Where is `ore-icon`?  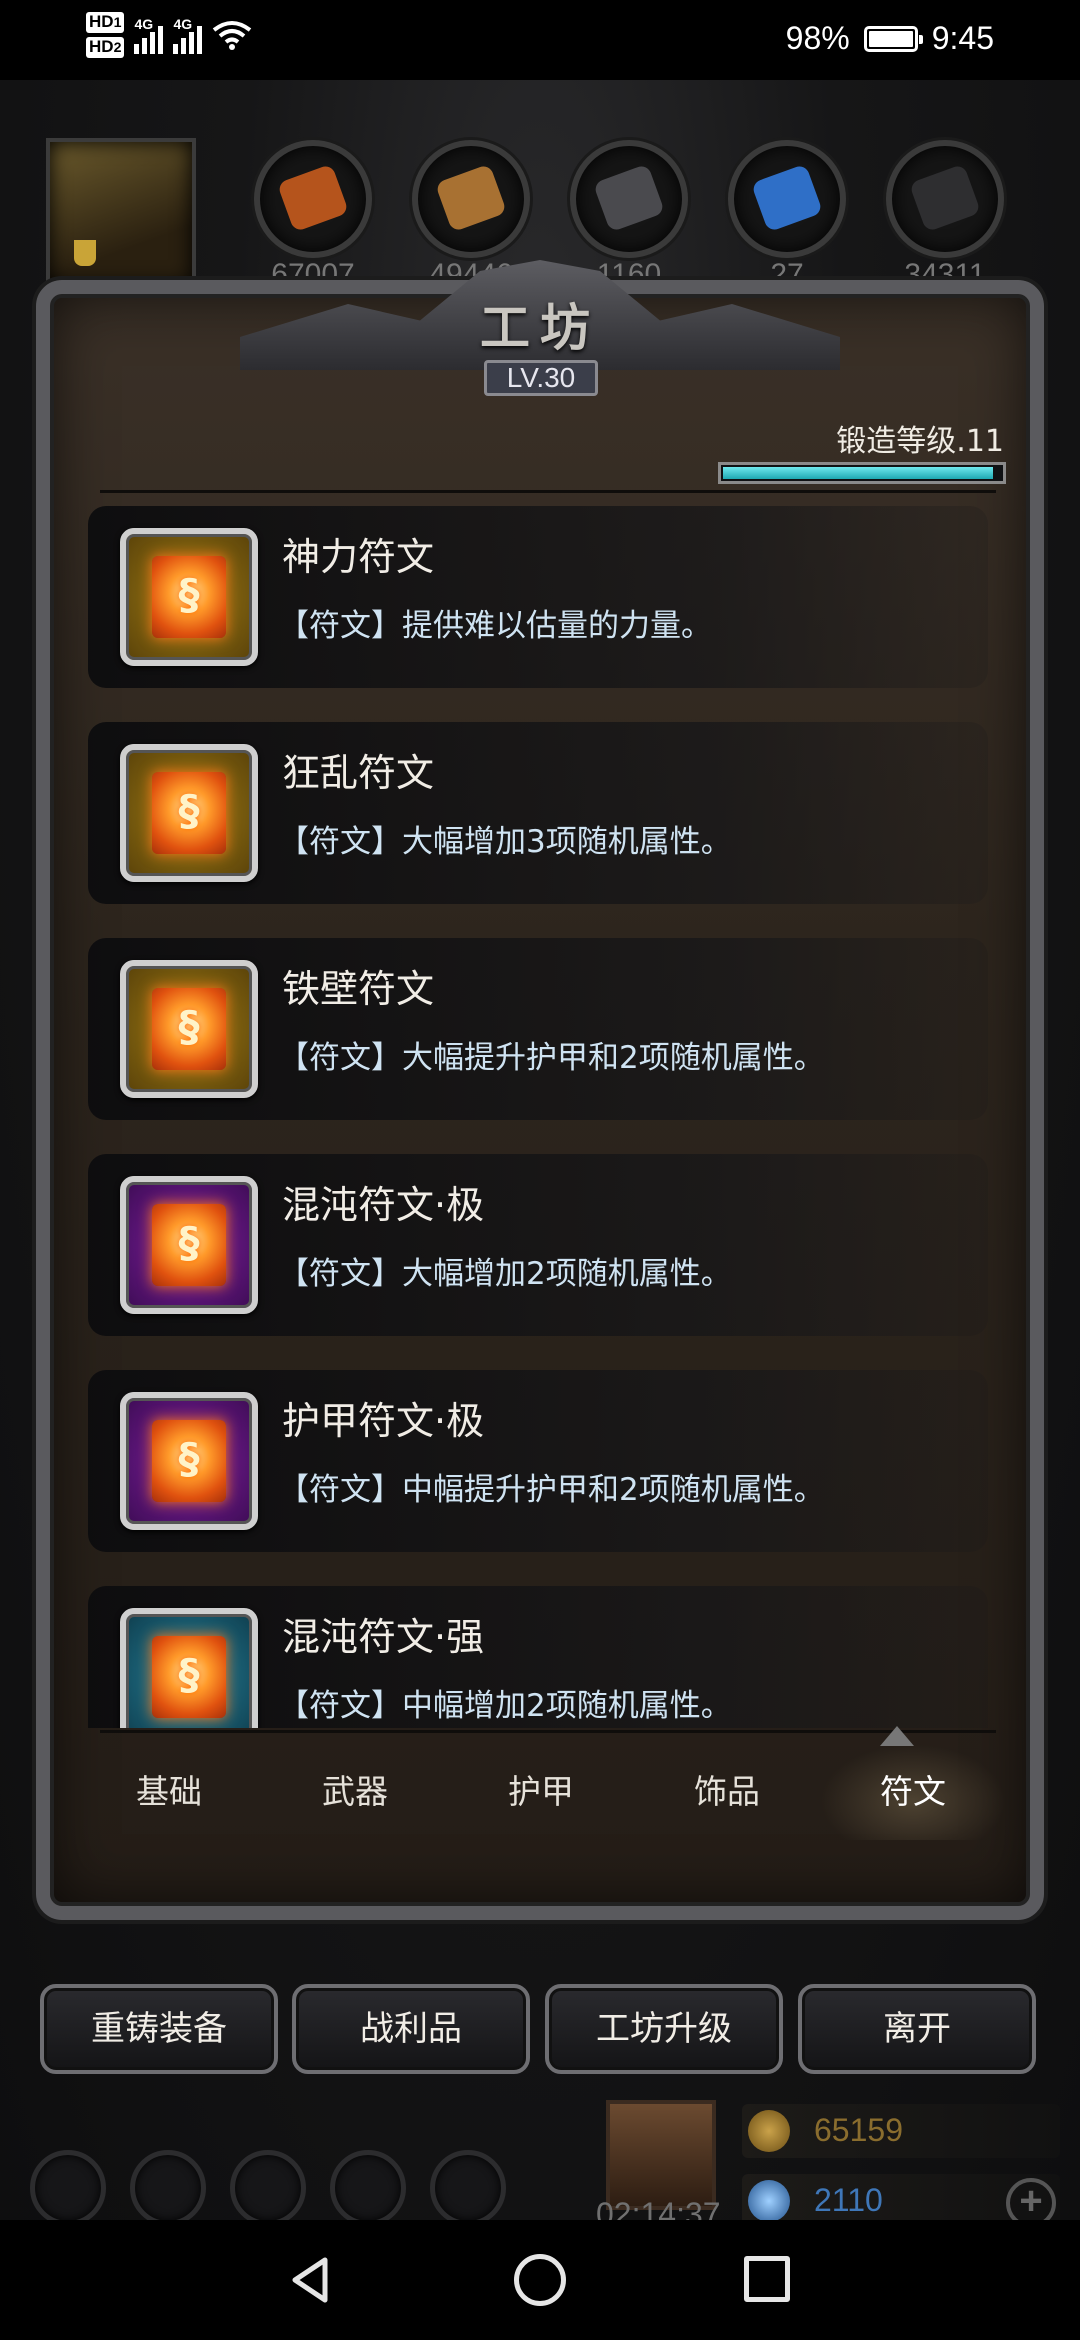
ore-icon is located at coordinates (945, 198).